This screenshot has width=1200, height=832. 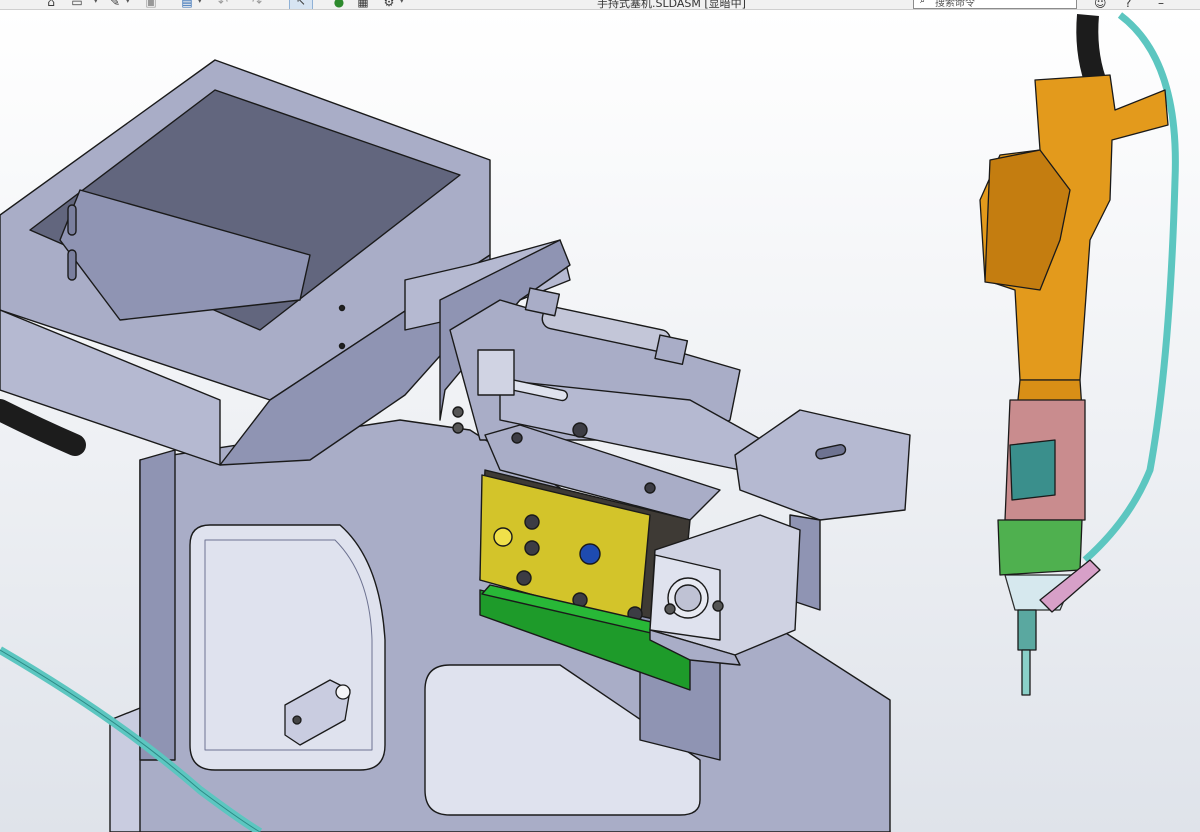 I want to click on minimize-icon: –, so click(x=1161, y=4).